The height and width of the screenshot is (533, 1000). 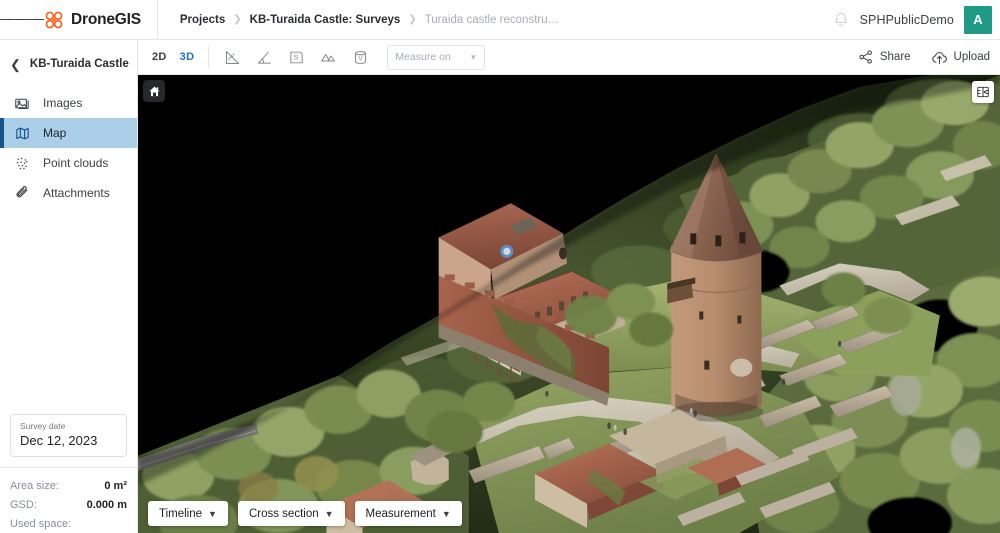 I want to click on toolbar-actions: Share Upload, so click(x=924, y=57).